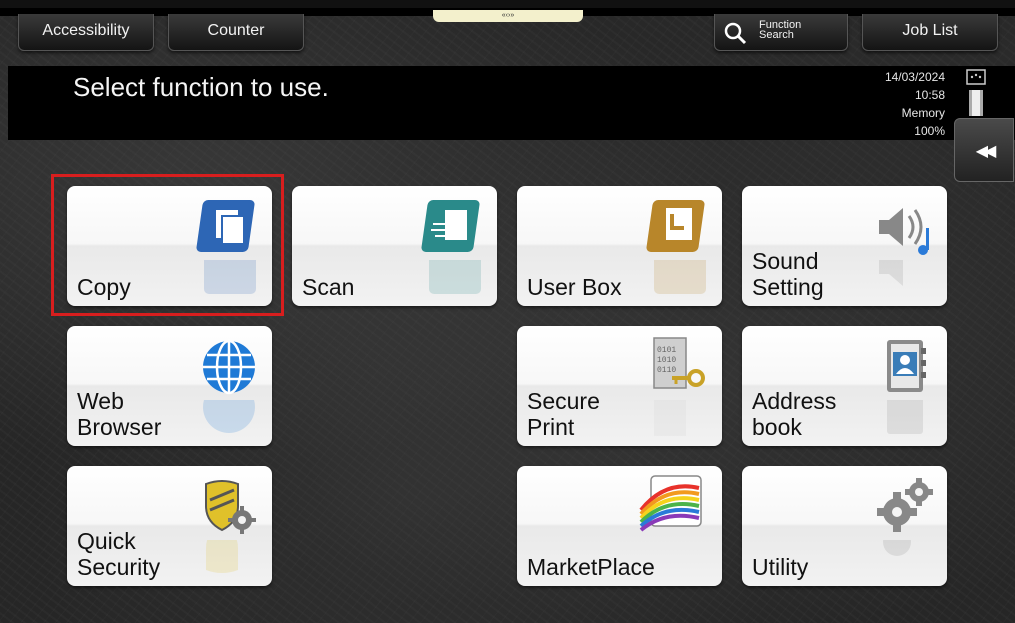 This screenshot has width=1015, height=623. Describe the element at coordinates (976, 92) in the screenshot. I see `toner-icon` at that location.